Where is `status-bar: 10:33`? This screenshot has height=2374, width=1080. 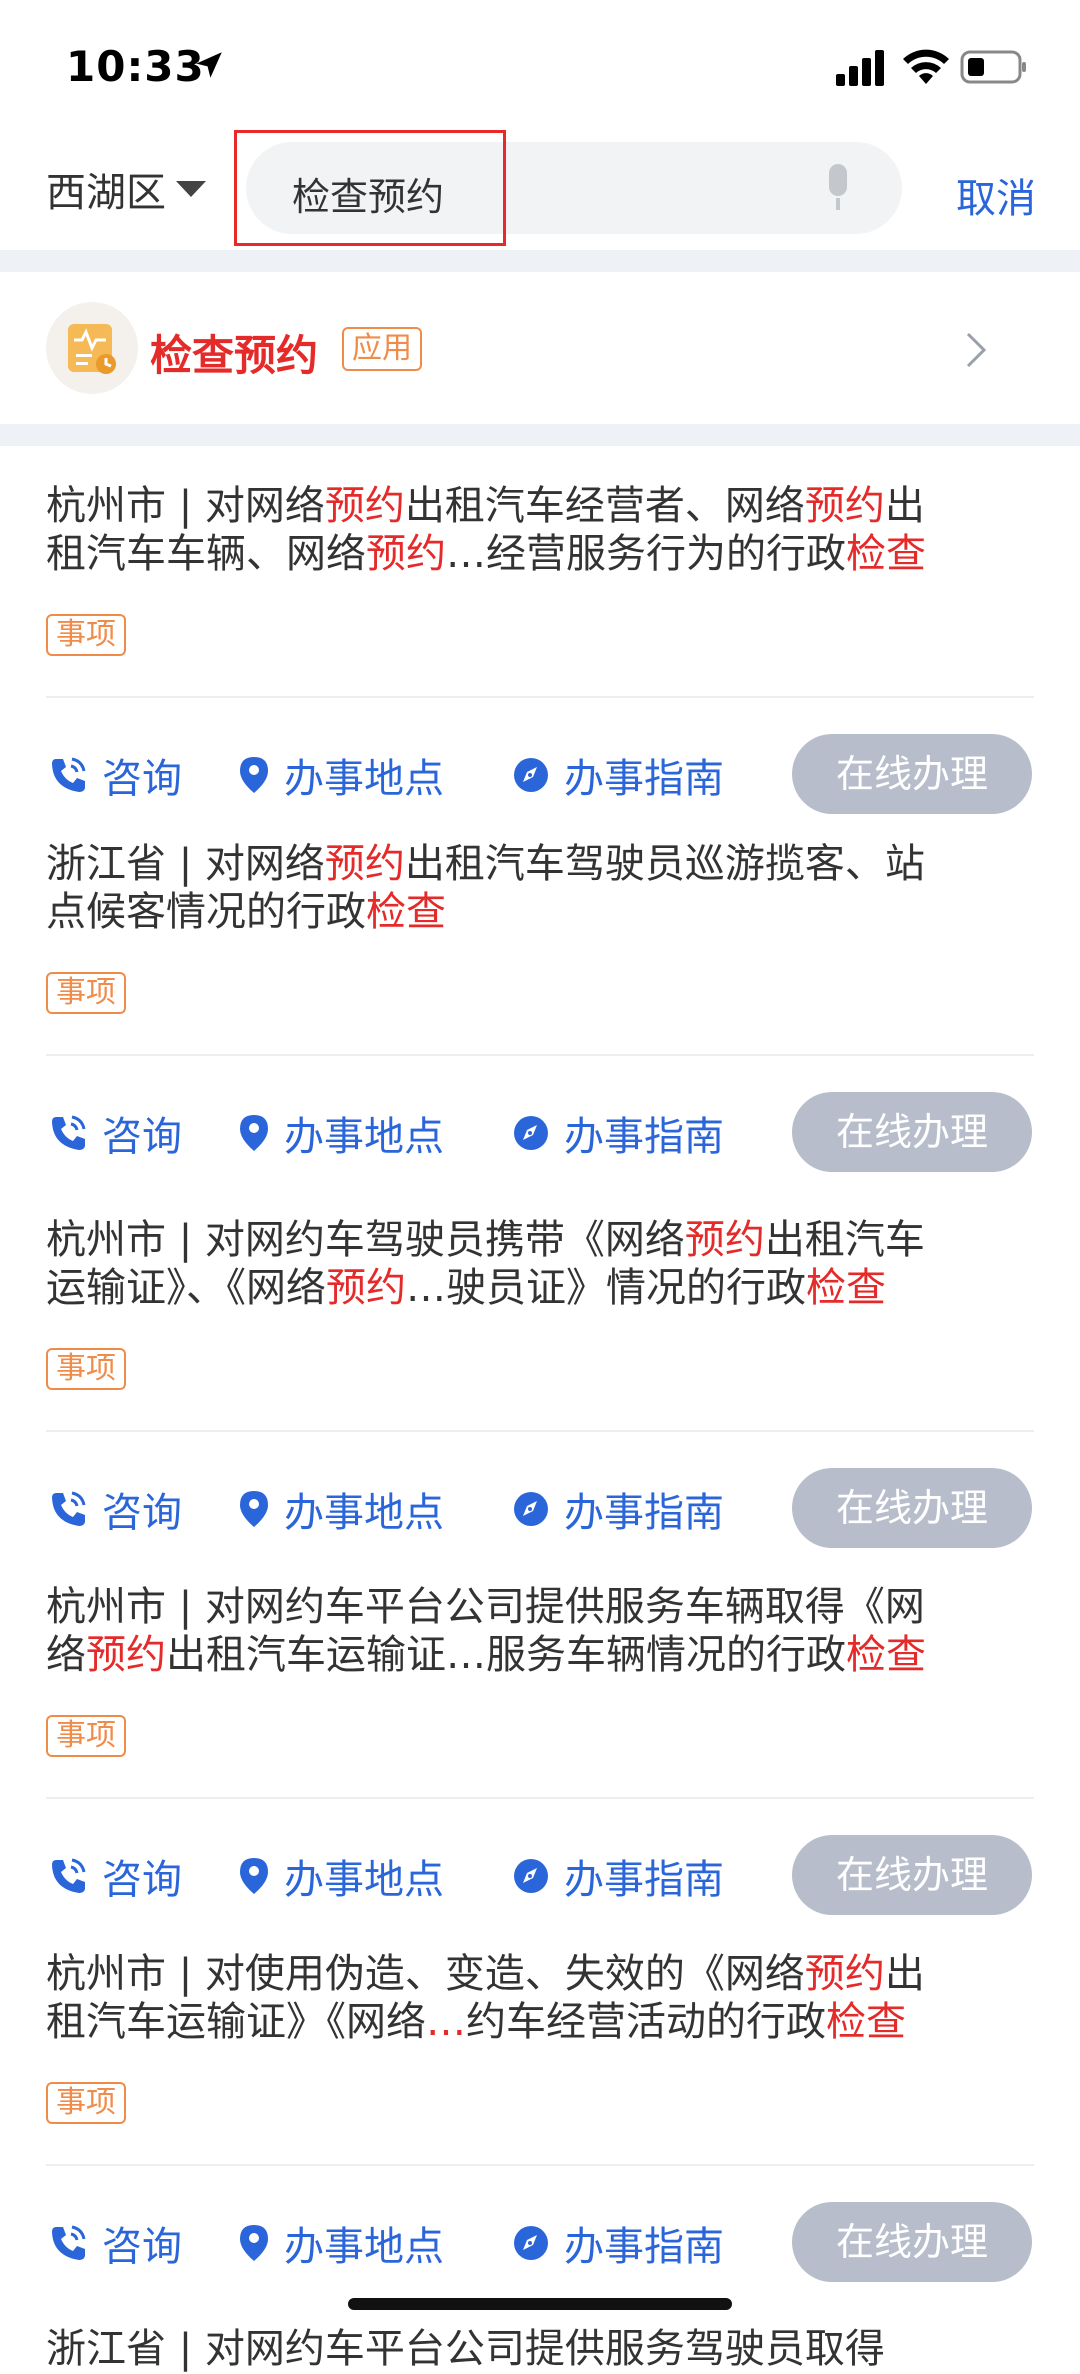 status-bar: 10:33 is located at coordinates (540, 65).